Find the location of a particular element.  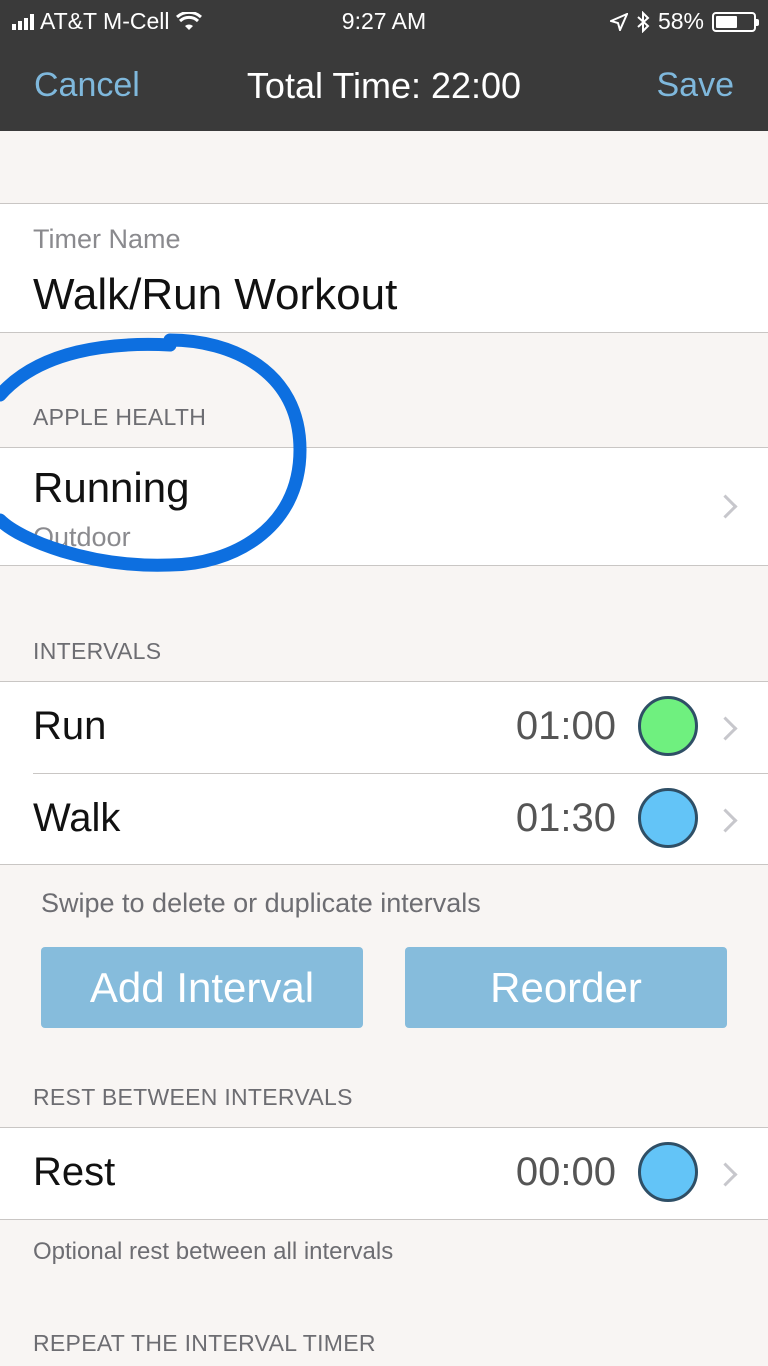

rest-duration: 00:00 is located at coordinates (565, 1172).